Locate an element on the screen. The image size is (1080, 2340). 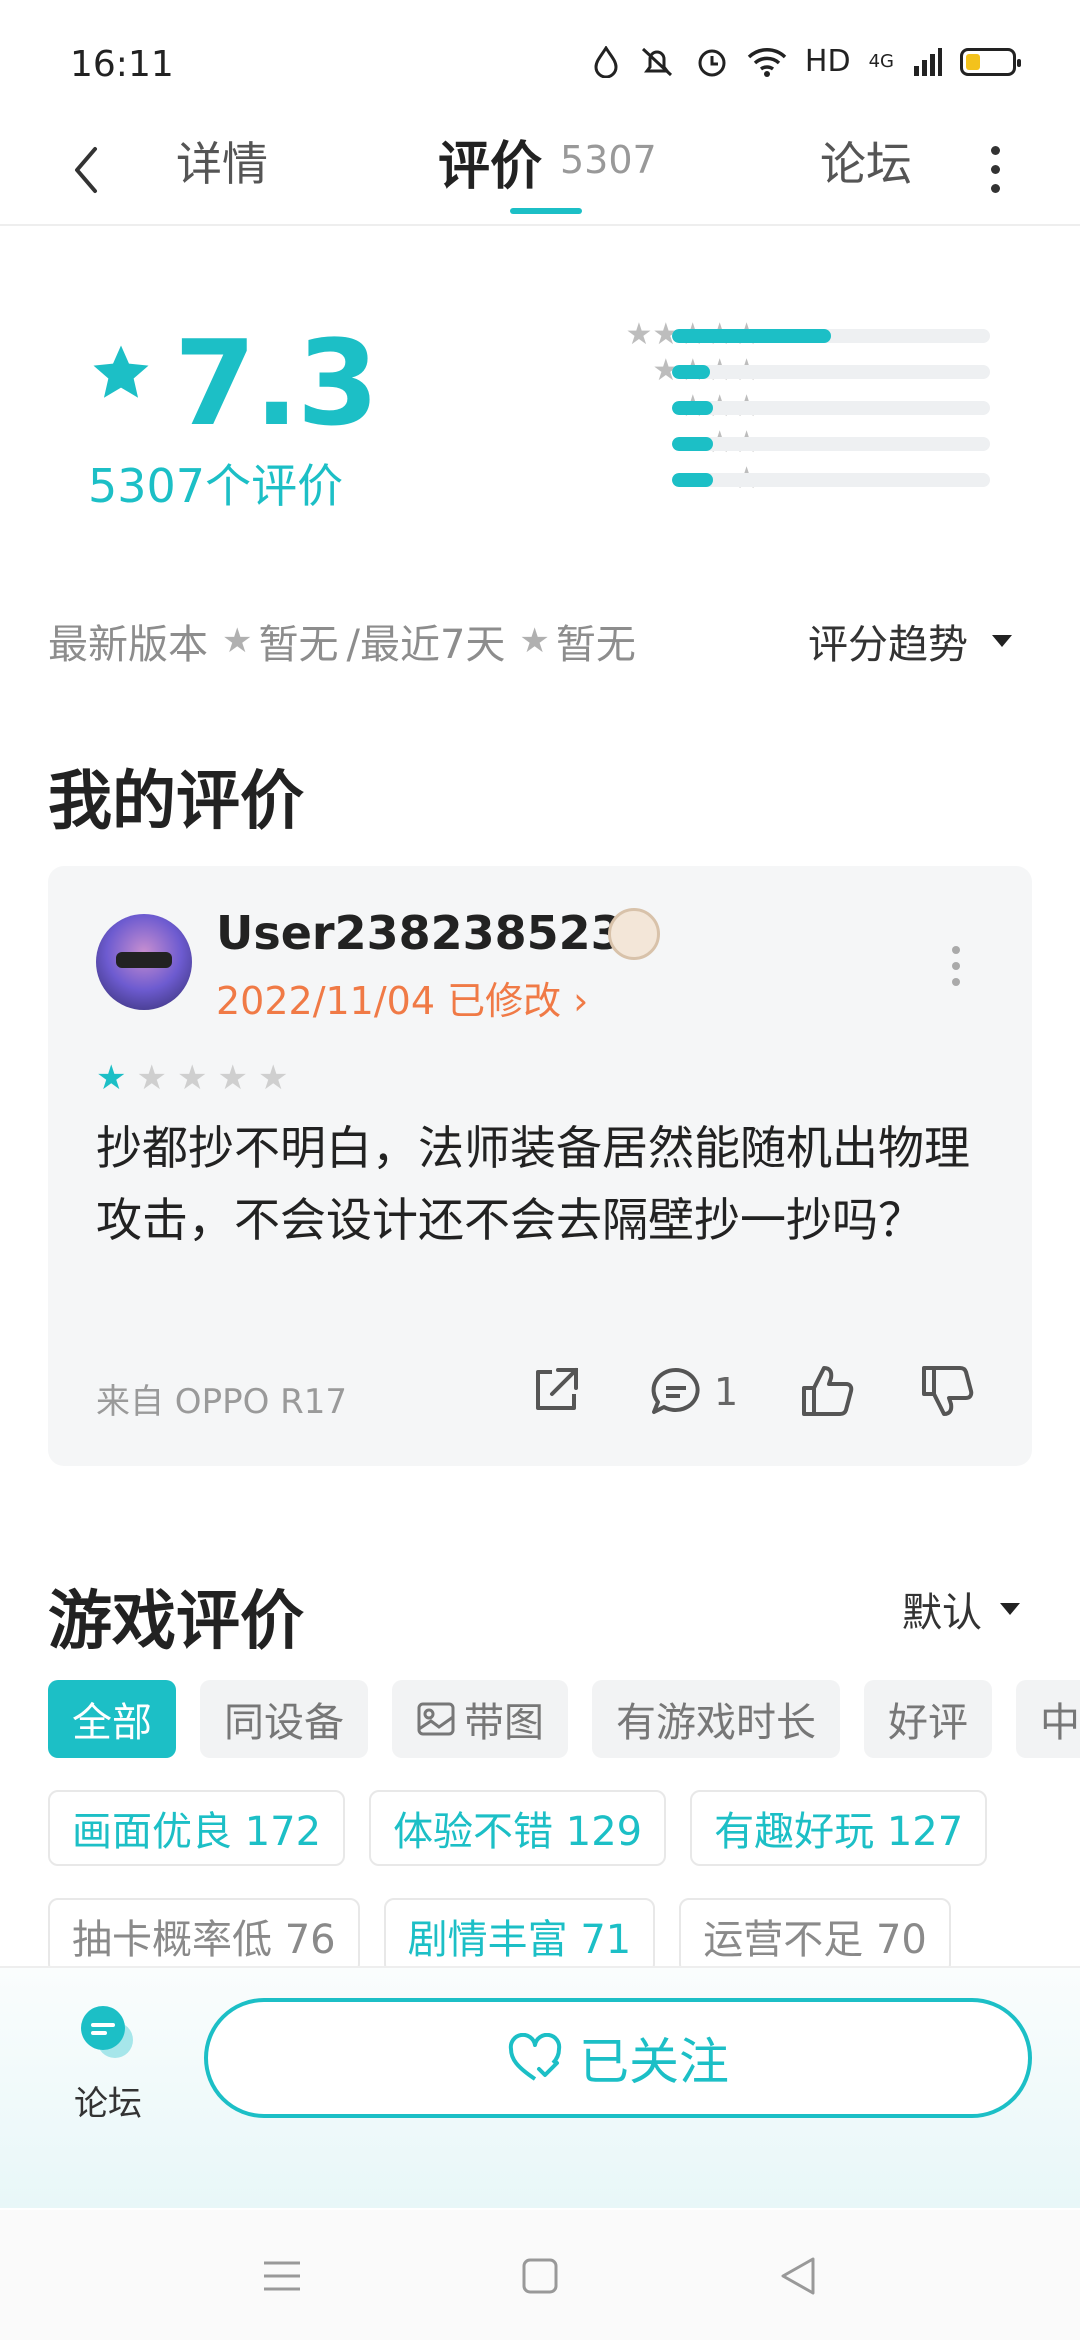
avatar is located at coordinates (144, 962).